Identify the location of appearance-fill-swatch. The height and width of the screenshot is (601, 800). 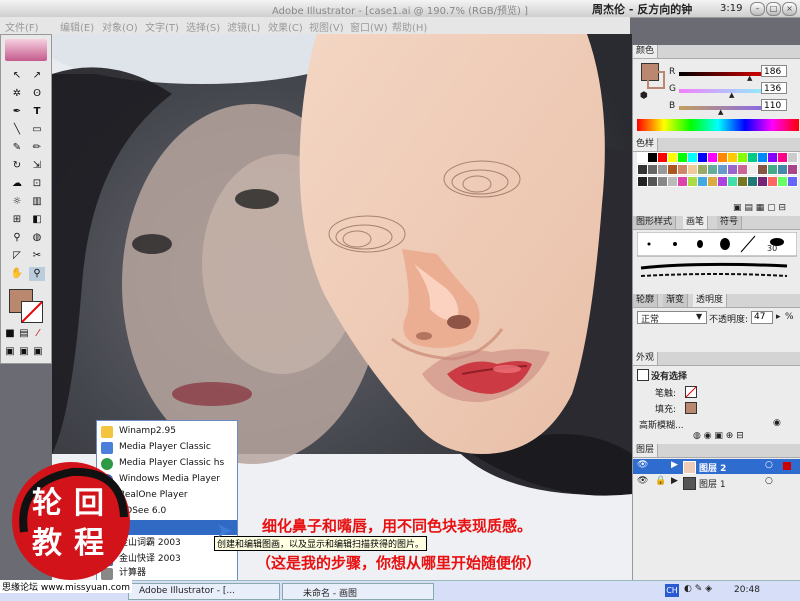
(691, 408).